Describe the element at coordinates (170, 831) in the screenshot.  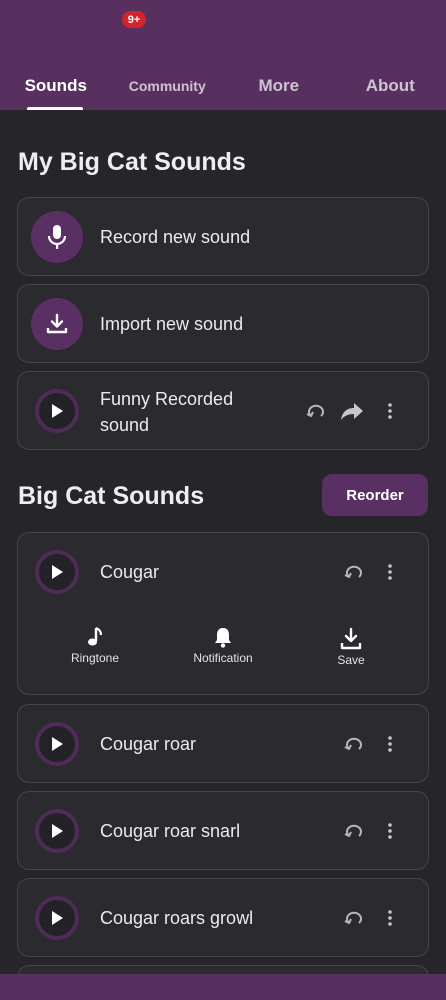
I see `sound-item-label: Cougar roar snarl` at that location.